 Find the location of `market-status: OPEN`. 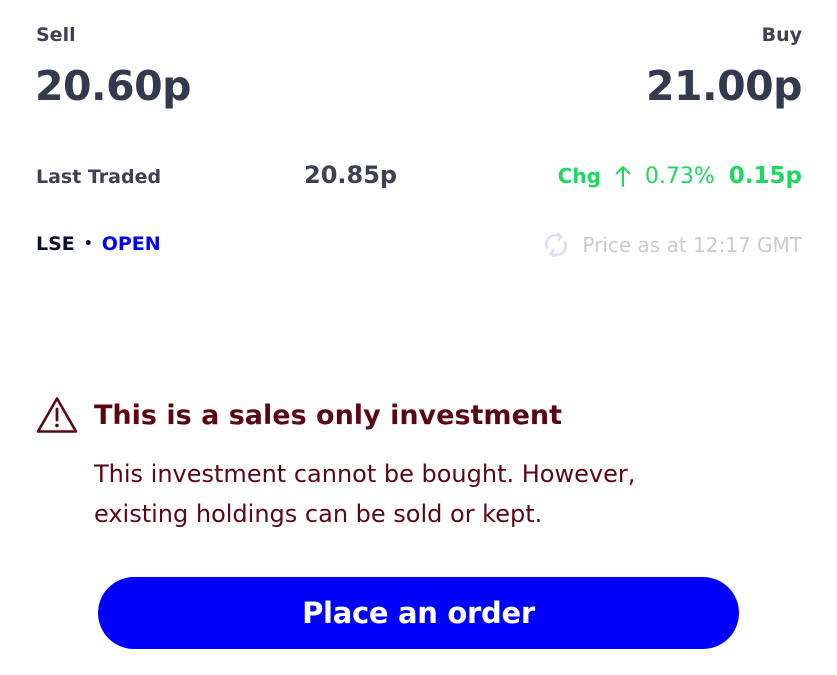

market-status: OPEN is located at coordinates (131, 244).